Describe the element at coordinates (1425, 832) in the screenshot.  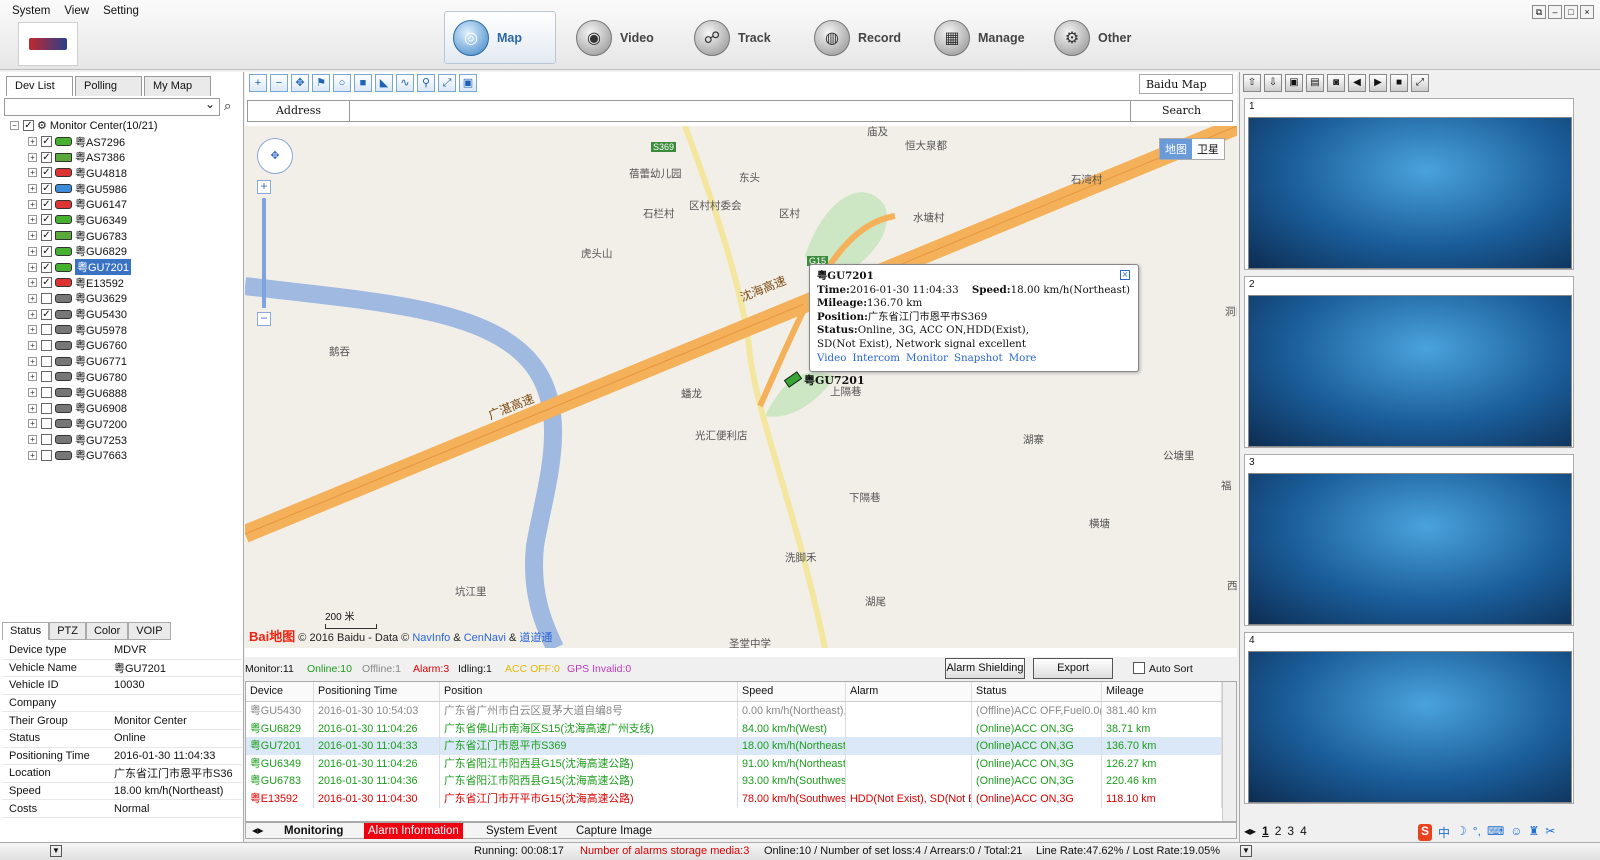
I see `sogou-logo: S` at that location.